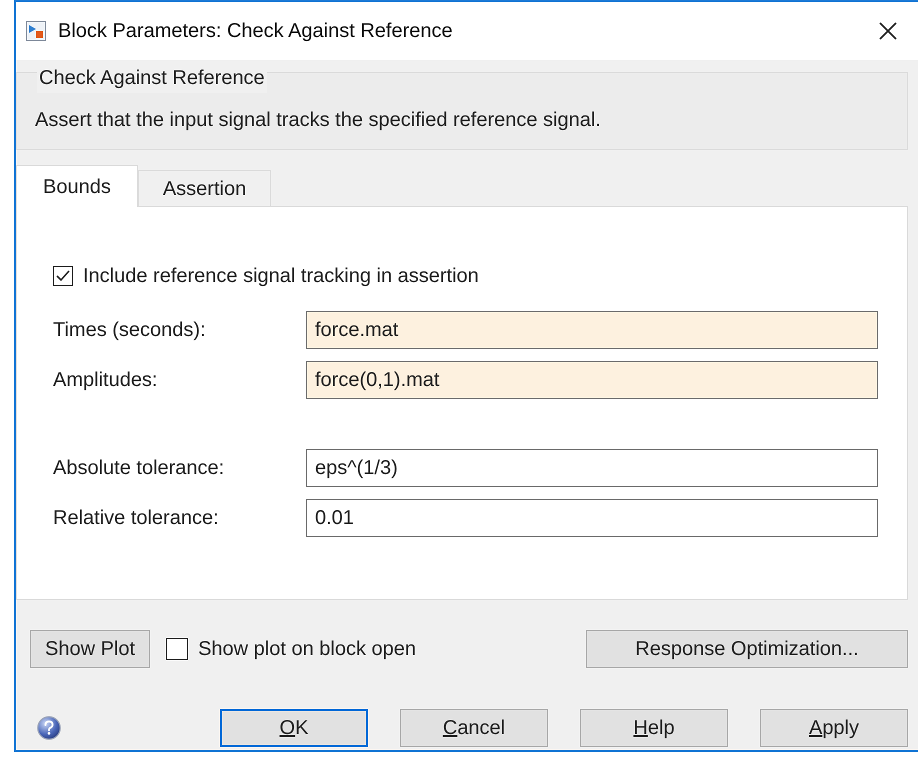 This screenshot has height=762, width=918. Describe the element at coordinates (77, 186) in the screenshot. I see `tab: Bounds` at that location.